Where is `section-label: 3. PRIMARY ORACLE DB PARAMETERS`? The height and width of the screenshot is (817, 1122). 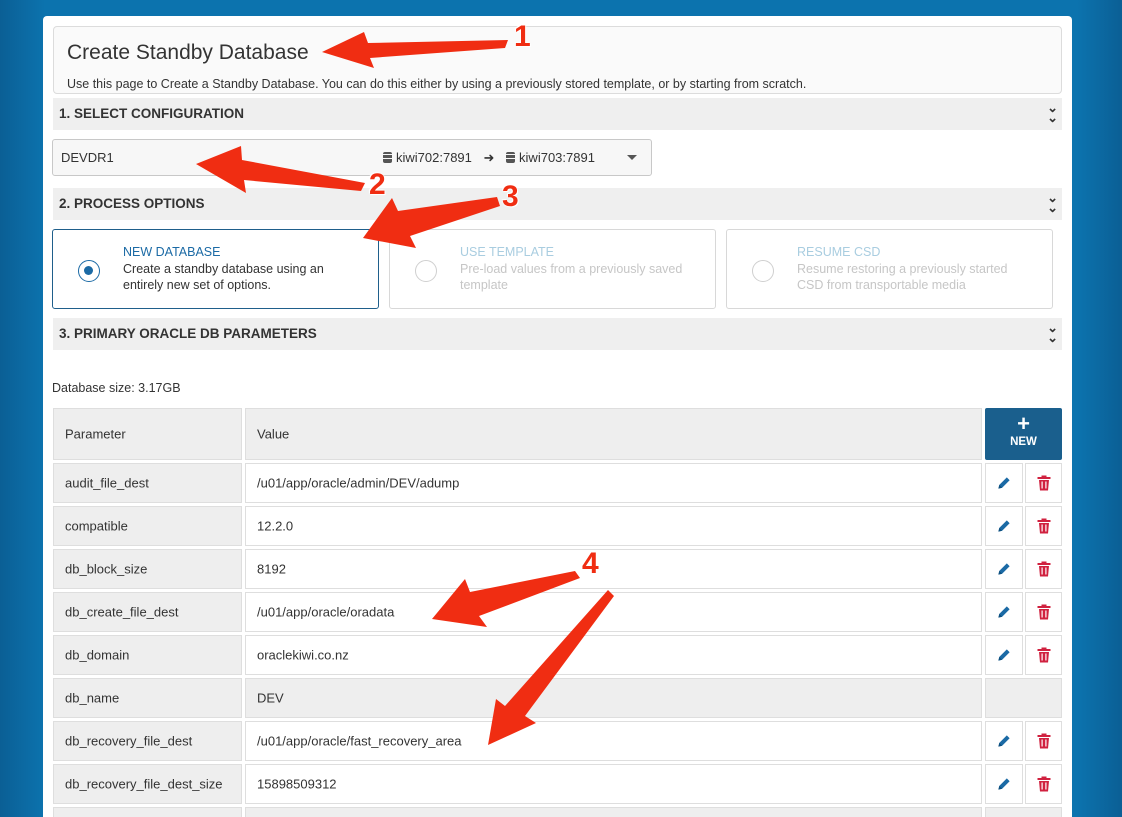
section-label: 3. PRIMARY ORACLE DB PARAMETERS is located at coordinates (188, 333).